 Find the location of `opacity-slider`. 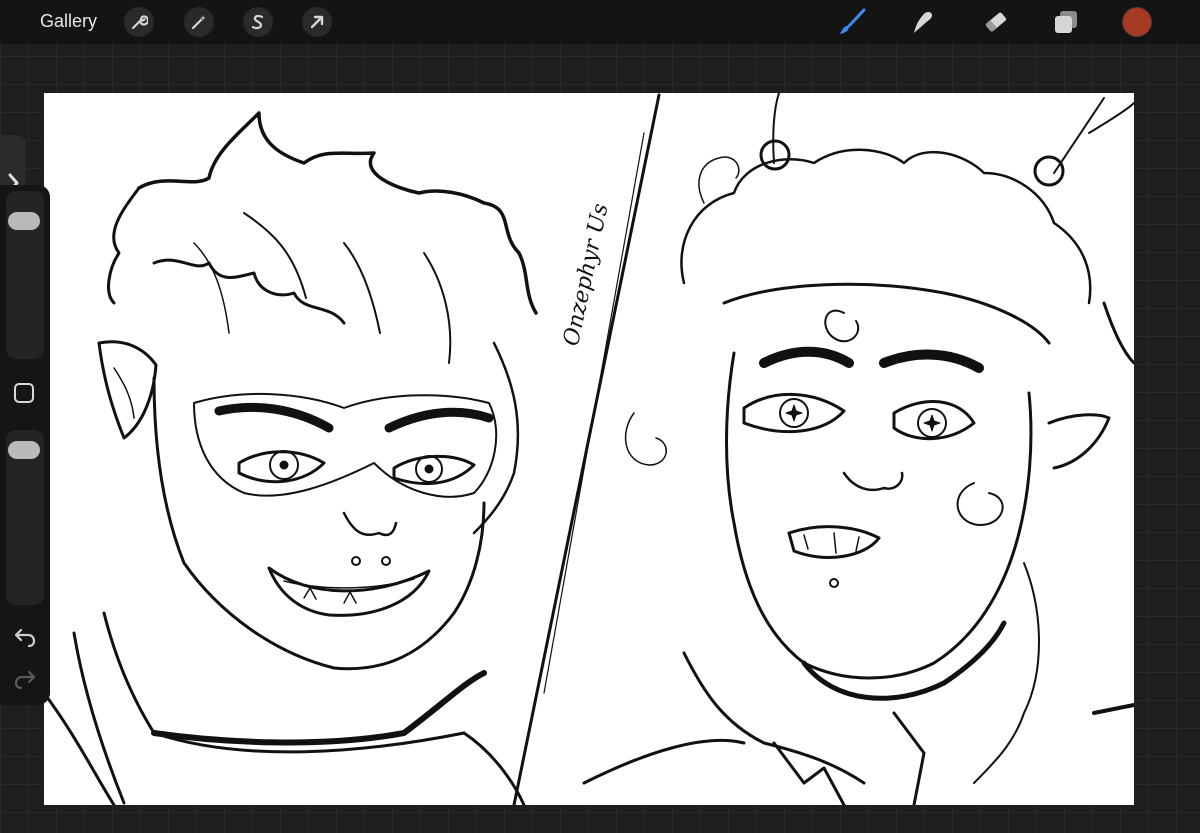

opacity-slider is located at coordinates (25, 517).